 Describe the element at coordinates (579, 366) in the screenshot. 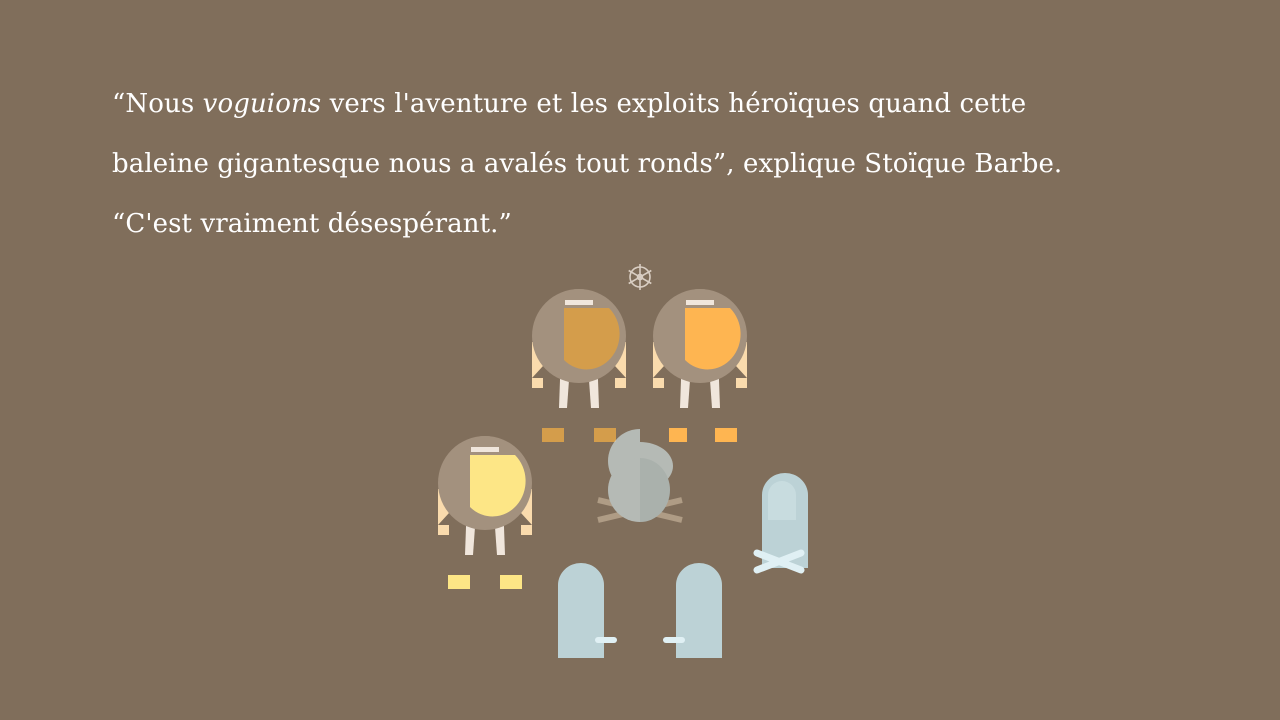

I see `sailor-dark-beard` at that location.